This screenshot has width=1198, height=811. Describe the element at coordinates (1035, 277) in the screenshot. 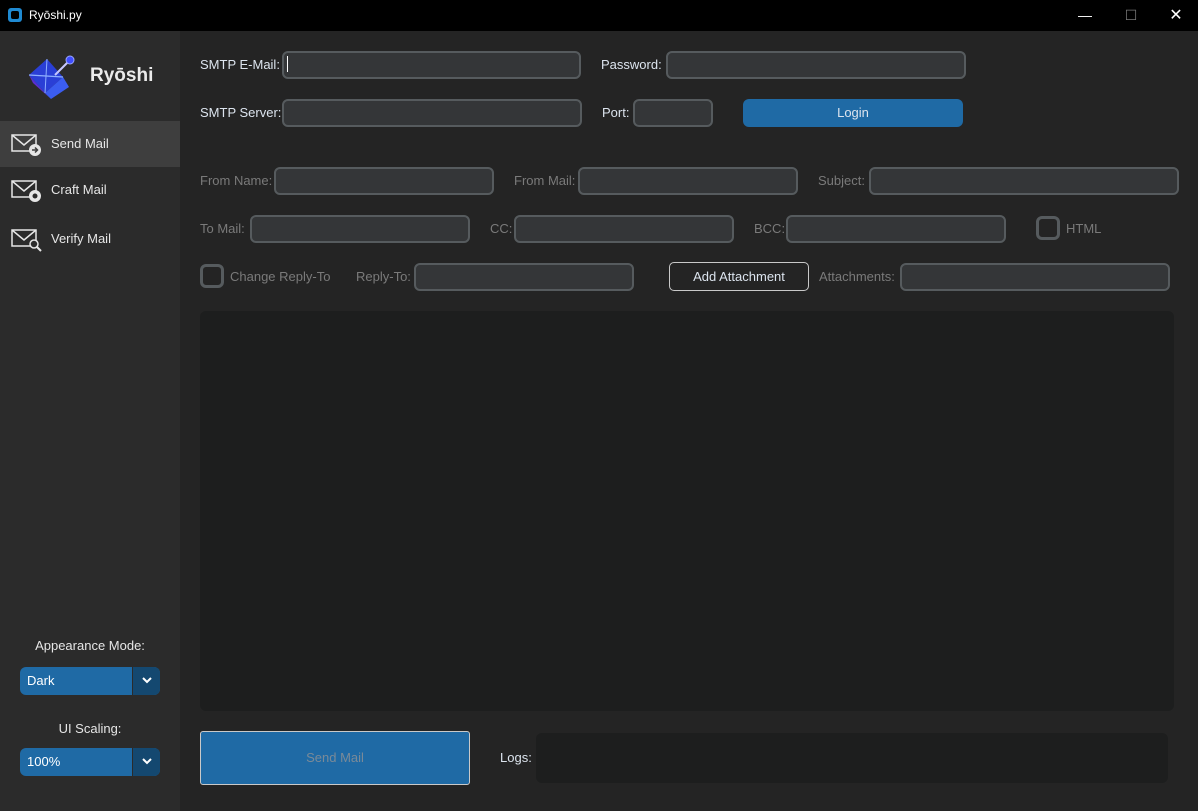

I see `attachments-field` at that location.